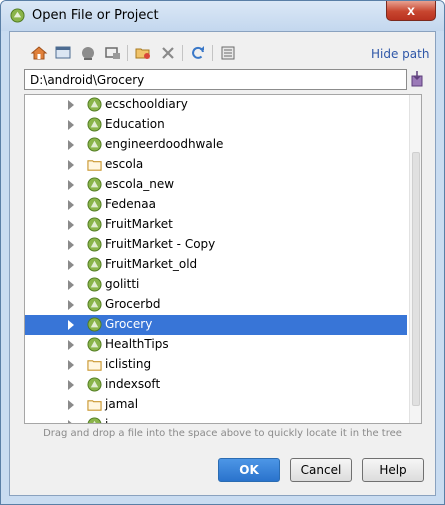  What do you see at coordinates (137, 344) in the screenshot?
I see `tree-item-label: HealthTips` at bounding box center [137, 344].